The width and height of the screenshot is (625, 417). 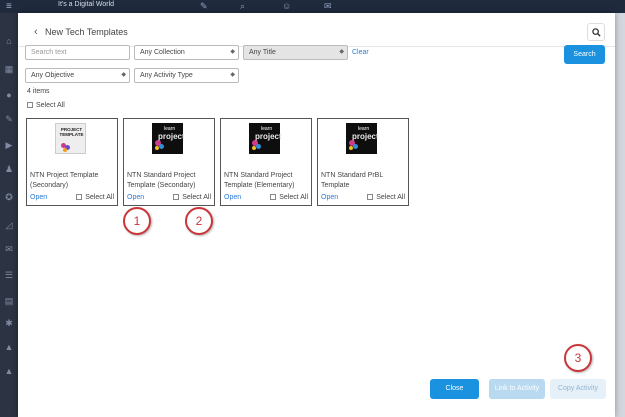 I want to click on search-toggle-button, so click(x=596, y=32).